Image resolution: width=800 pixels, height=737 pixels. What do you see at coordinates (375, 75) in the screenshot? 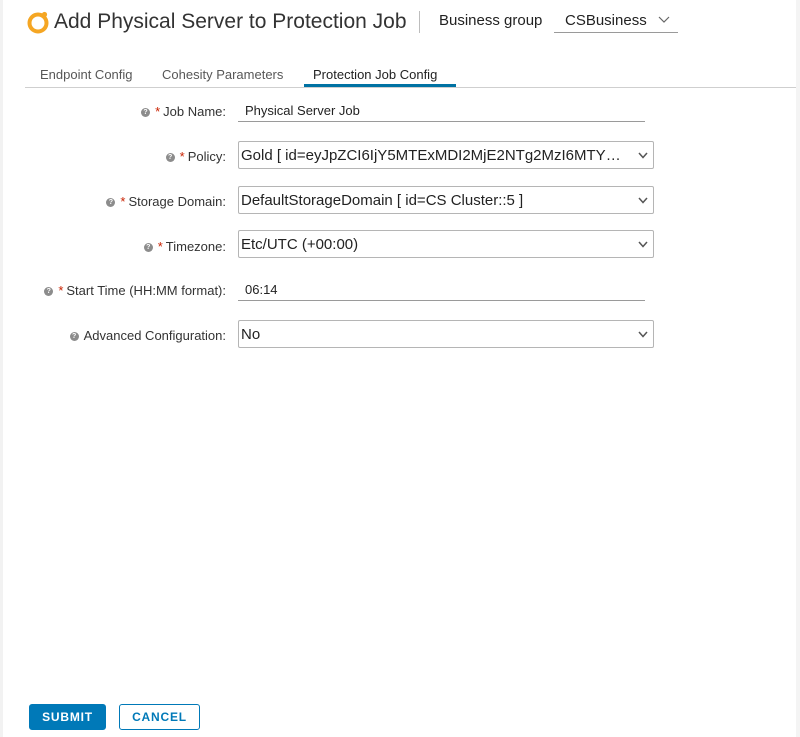
I see `tab-protection-job-config: Protection Job Config` at bounding box center [375, 75].